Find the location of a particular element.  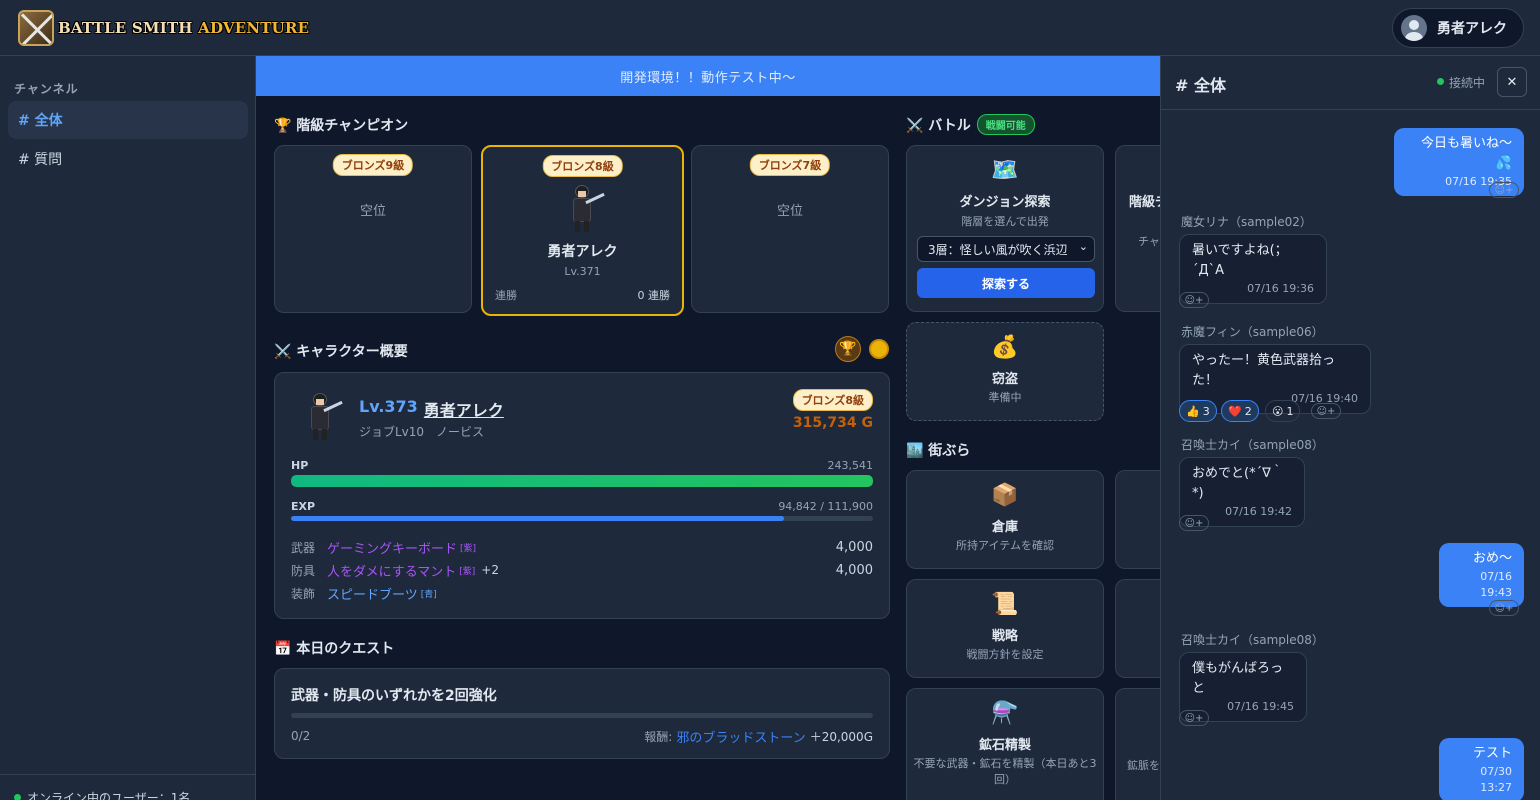

connection-status: 接続中 is located at coordinates (1461, 82).